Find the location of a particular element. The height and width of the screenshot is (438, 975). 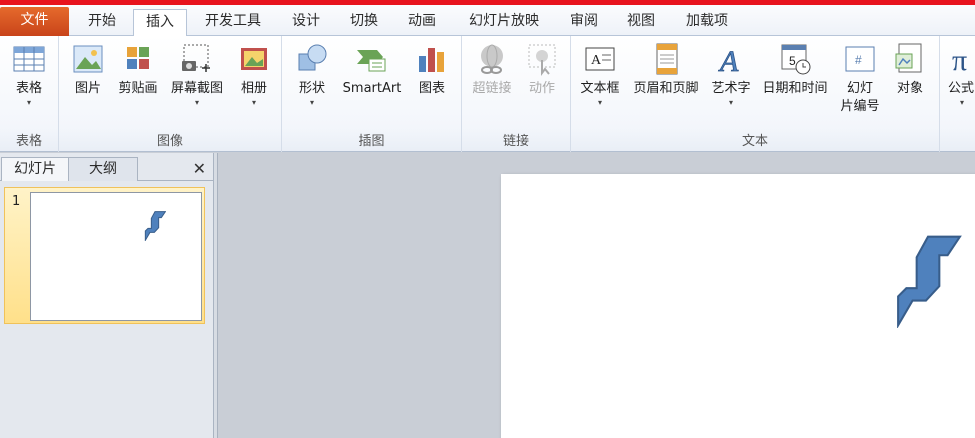

textbox-button: A 文本框 ▾ is located at coordinates (600, 75).